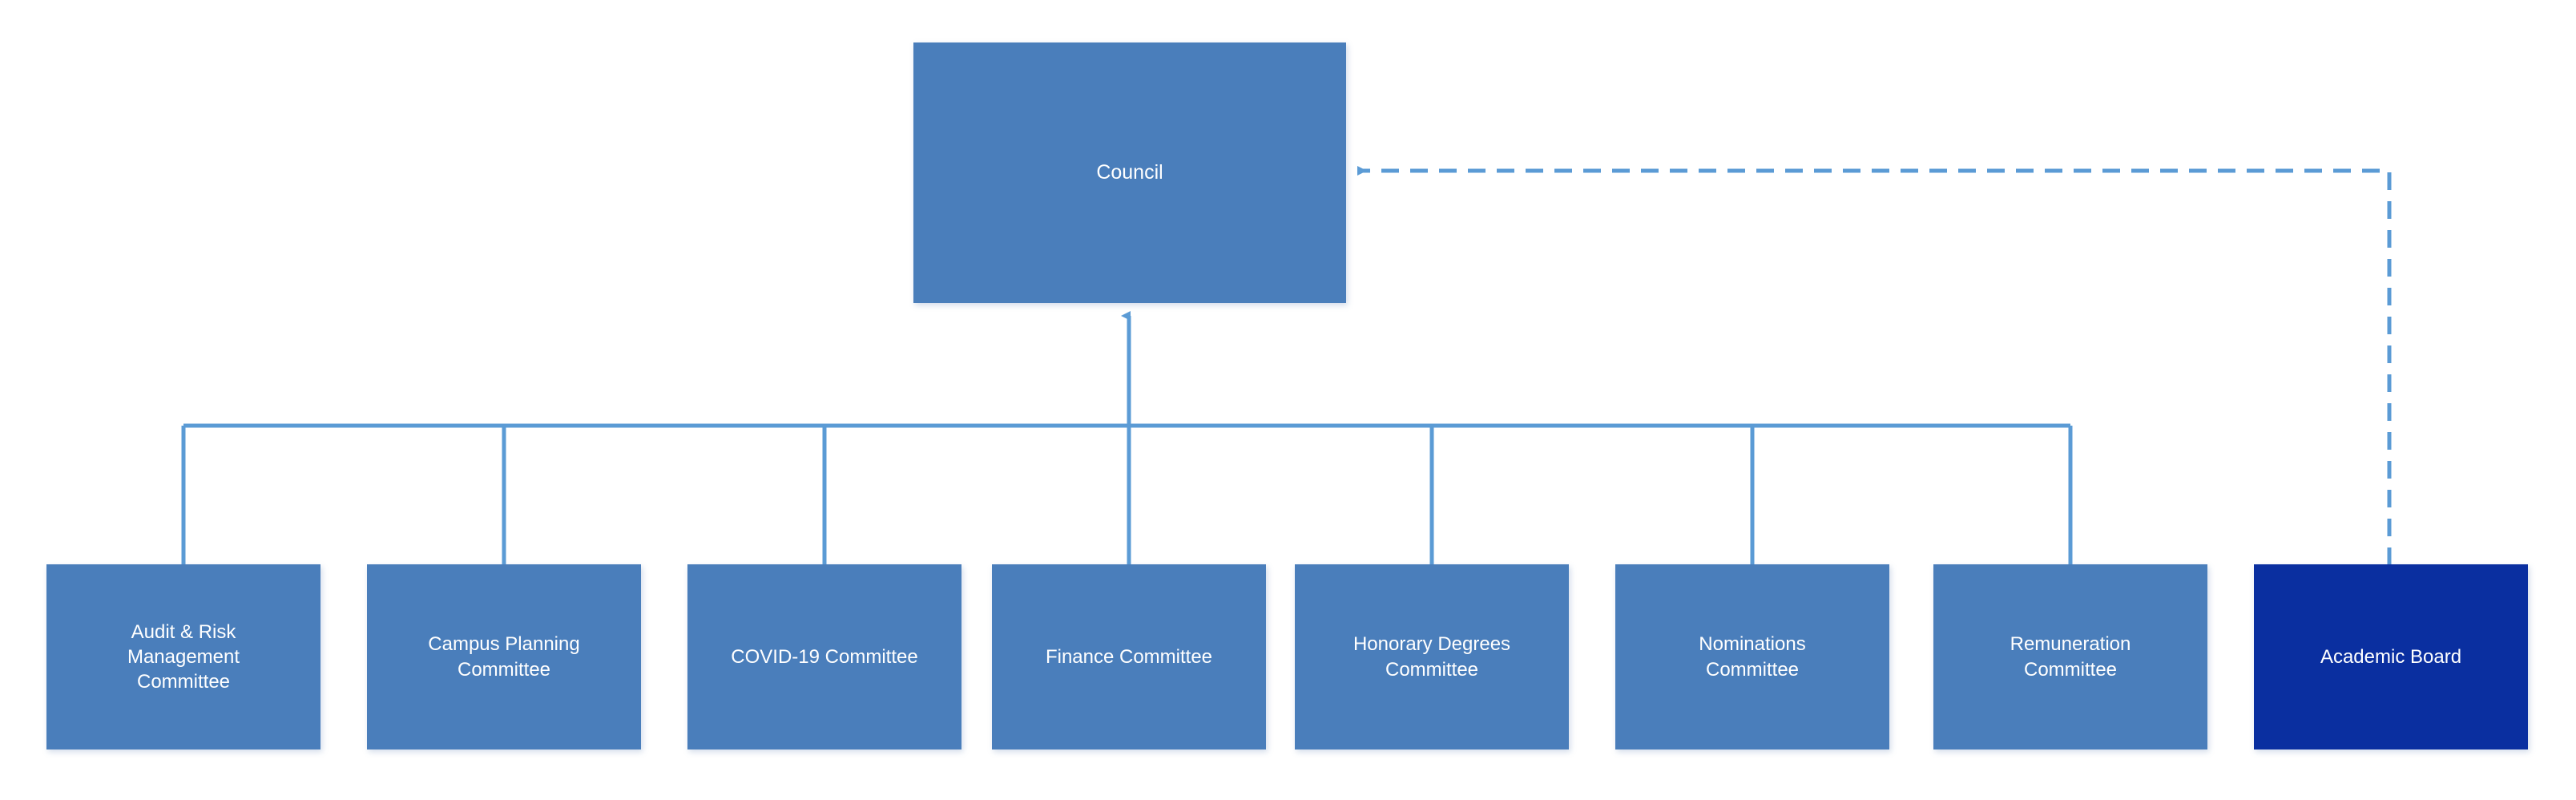  I want to click on node-audit-risk-management-committee: Audit & Risk Management Committee, so click(183, 656).